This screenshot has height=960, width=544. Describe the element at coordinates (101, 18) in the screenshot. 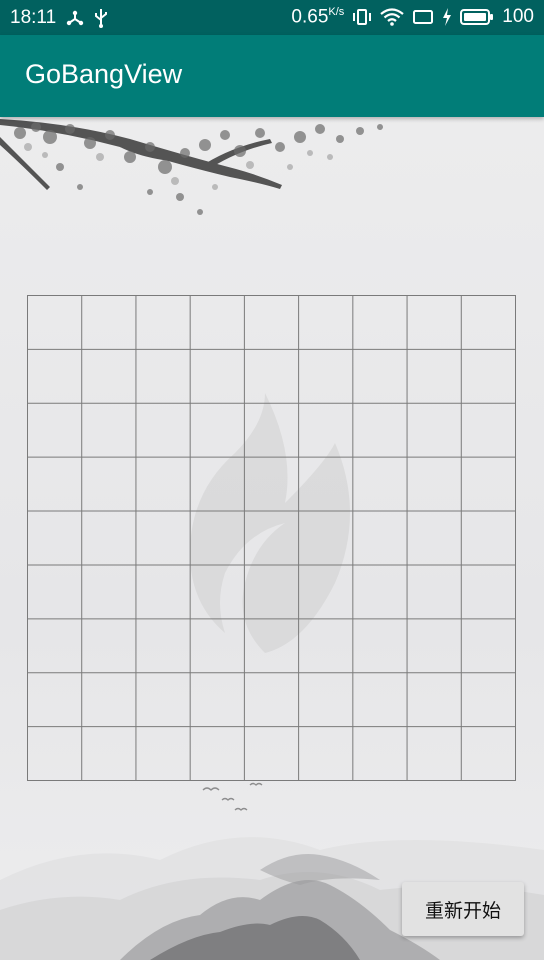

I see `usb-icon` at that location.